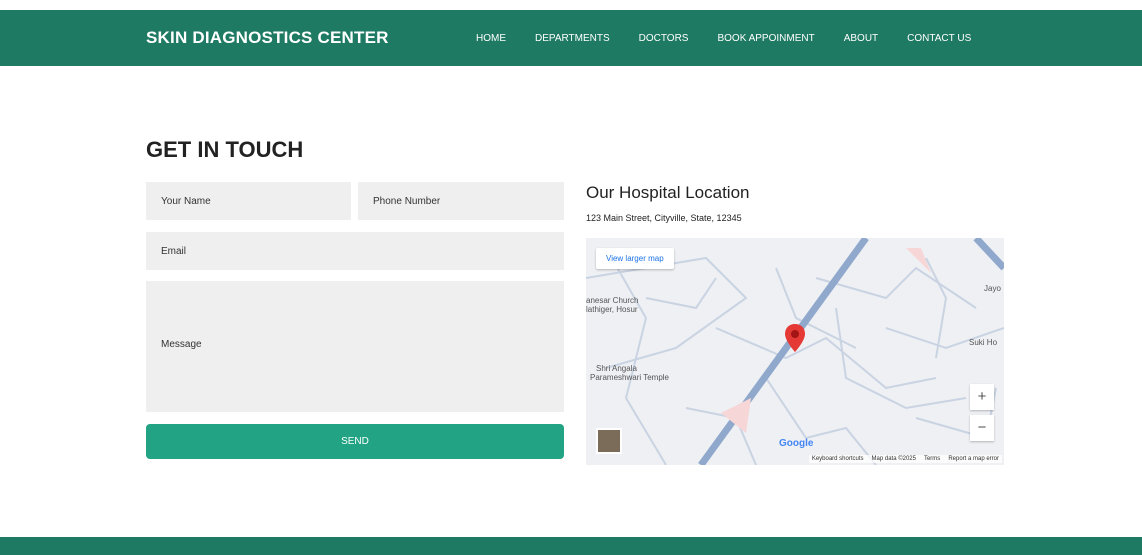 The image size is (1142, 555). I want to click on view-larger-map-link: View larger map, so click(635, 258).